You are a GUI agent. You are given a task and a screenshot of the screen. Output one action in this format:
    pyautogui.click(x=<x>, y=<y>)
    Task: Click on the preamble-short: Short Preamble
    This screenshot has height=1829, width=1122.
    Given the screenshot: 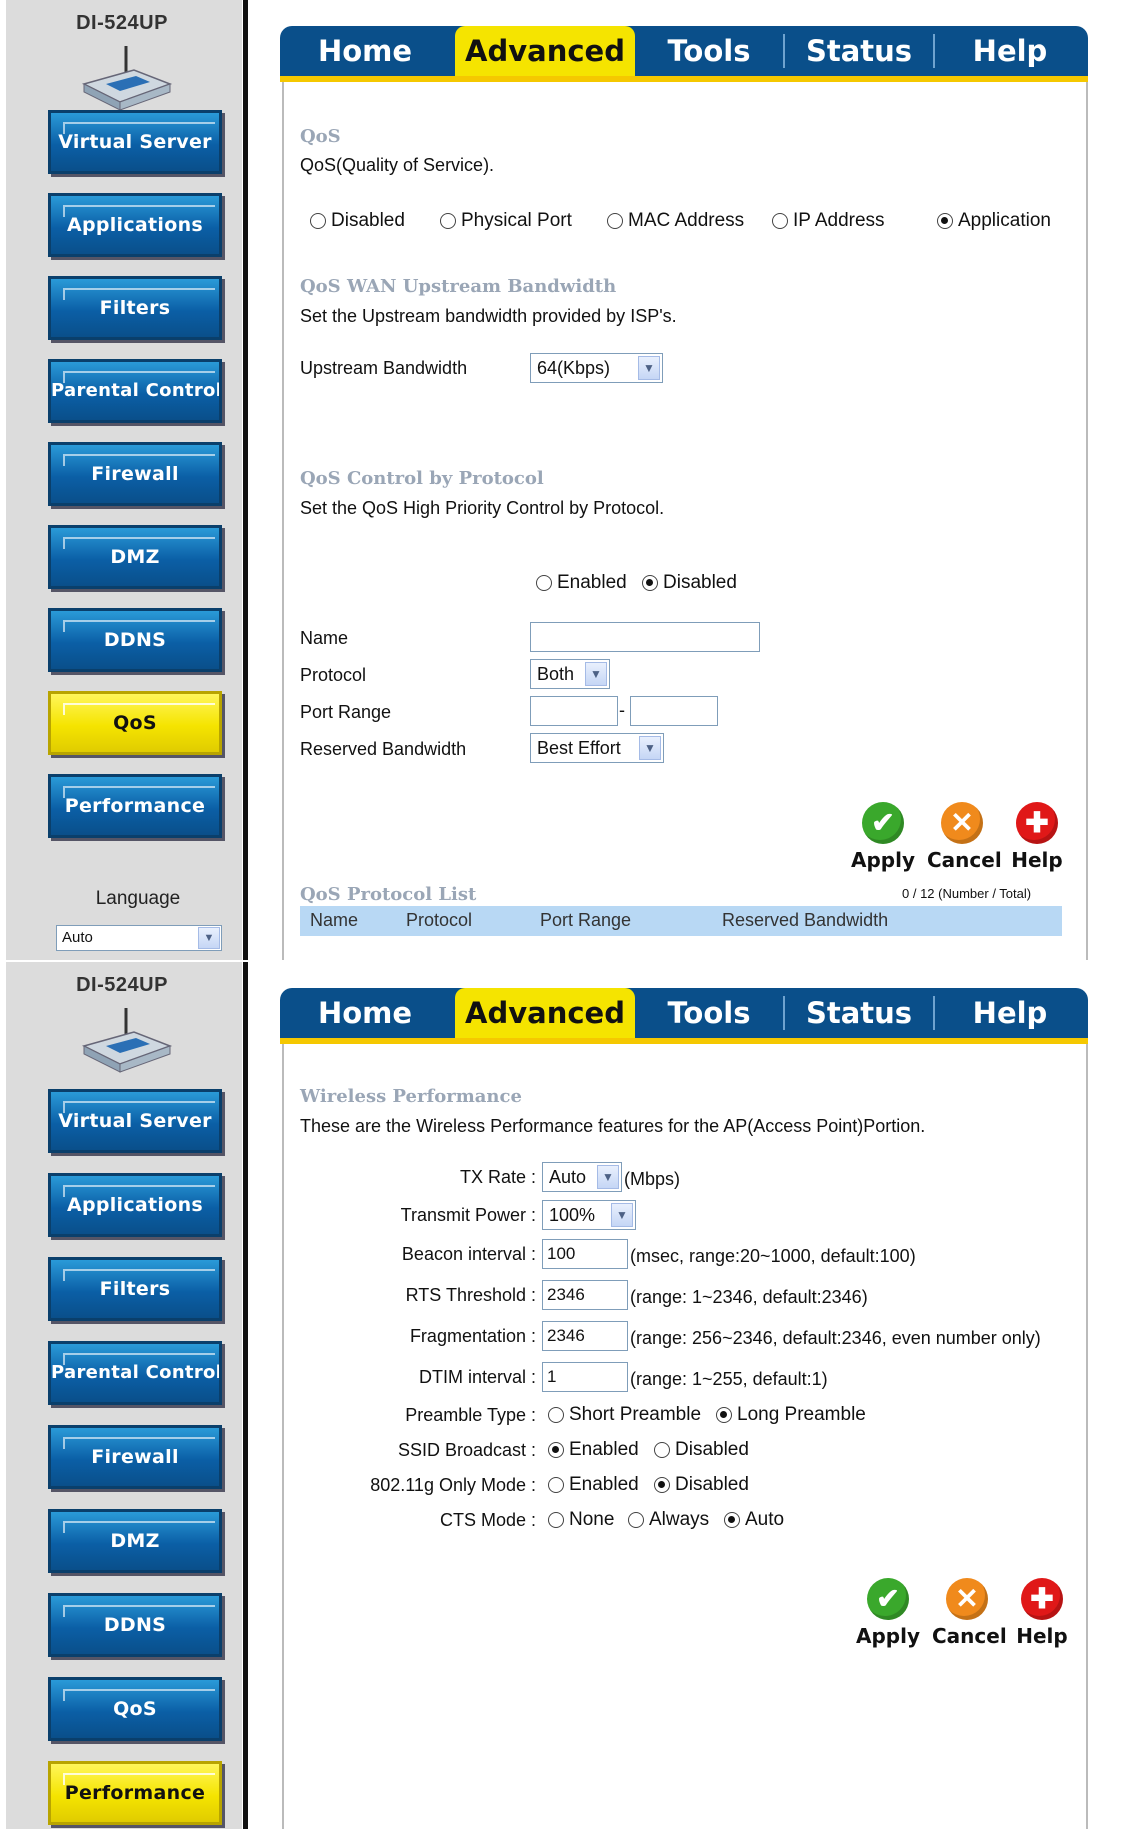 What is the action you would take?
    pyautogui.click(x=624, y=1415)
    